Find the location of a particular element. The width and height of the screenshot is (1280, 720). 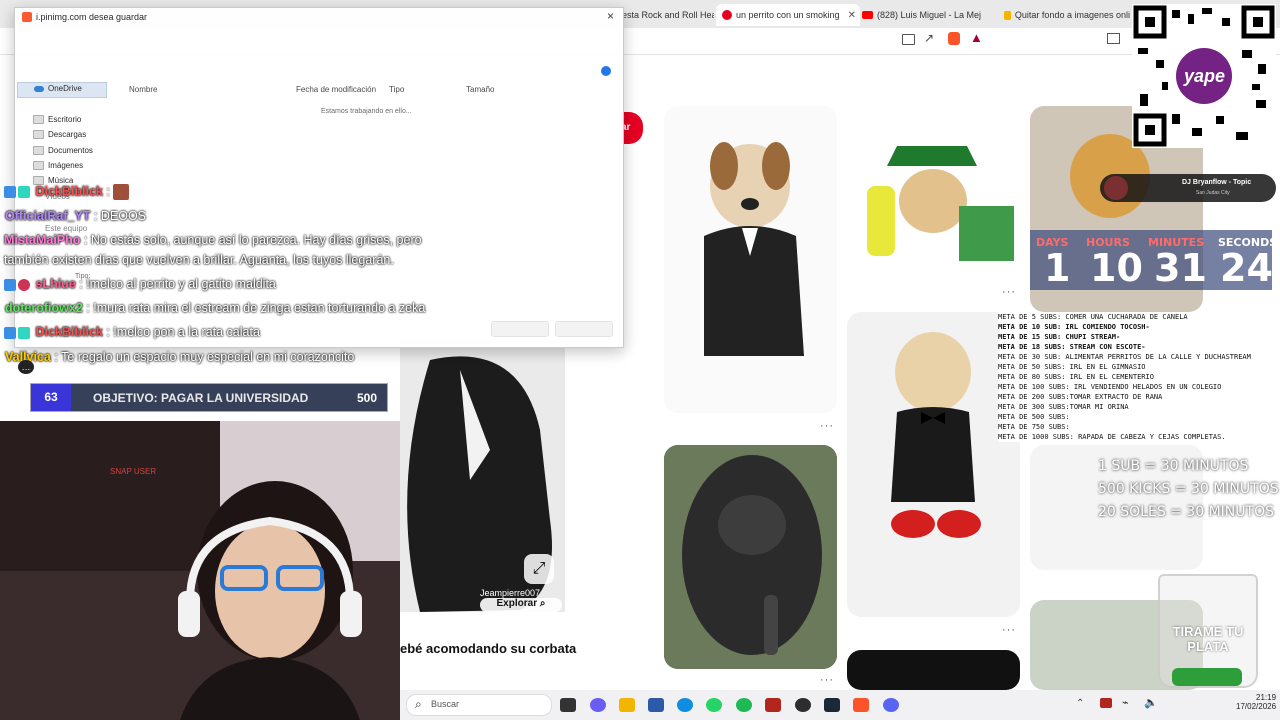

file-explorer-icon is located at coordinates (627, 705).